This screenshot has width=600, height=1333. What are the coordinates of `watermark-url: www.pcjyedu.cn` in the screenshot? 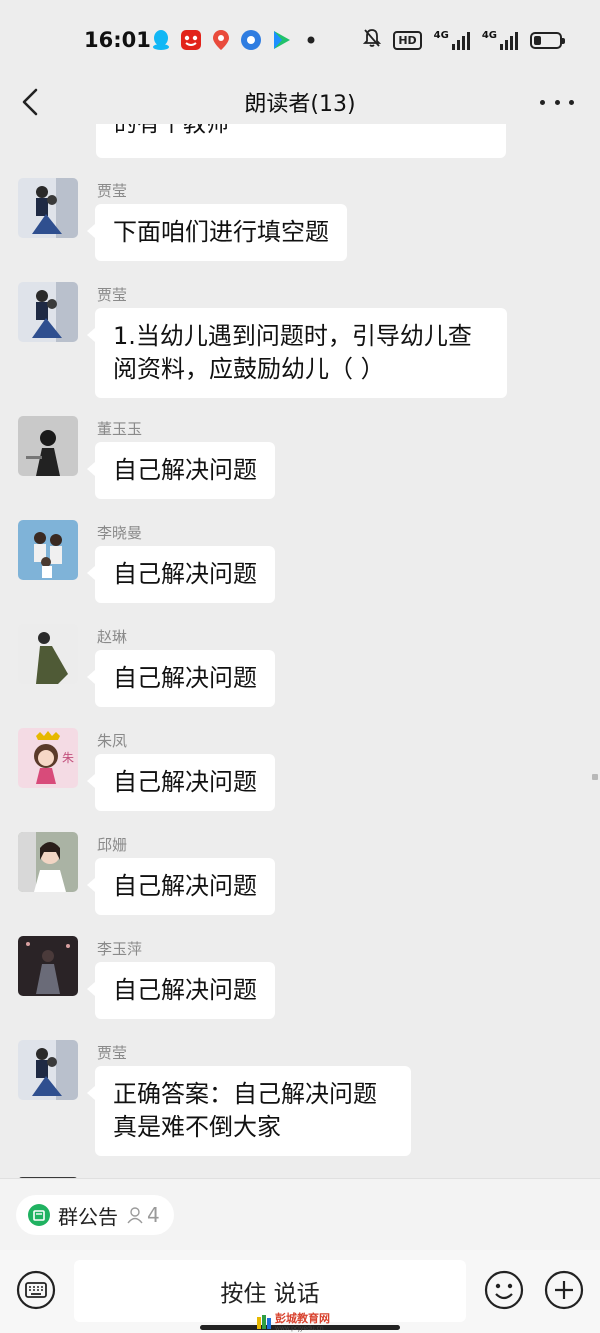 It's located at (299, 1328).